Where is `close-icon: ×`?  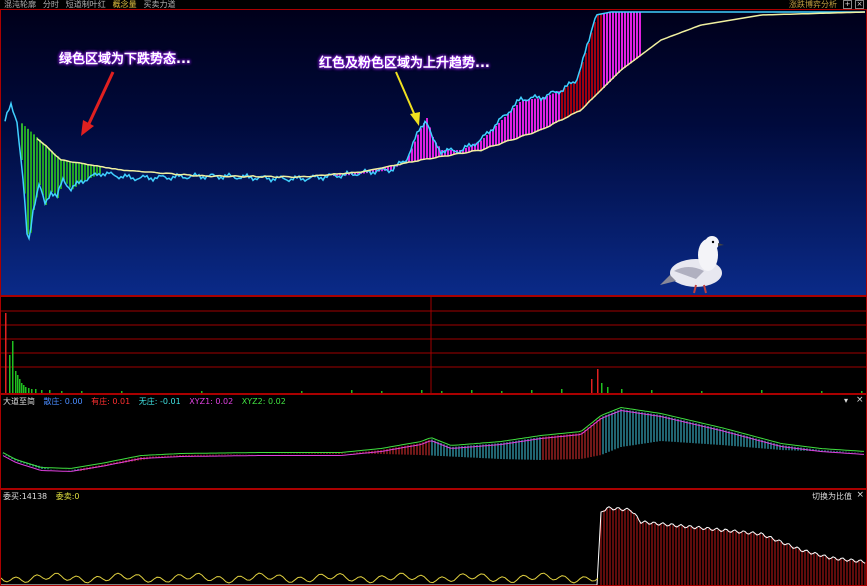 close-icon: × is located at coordinates (859, 4).